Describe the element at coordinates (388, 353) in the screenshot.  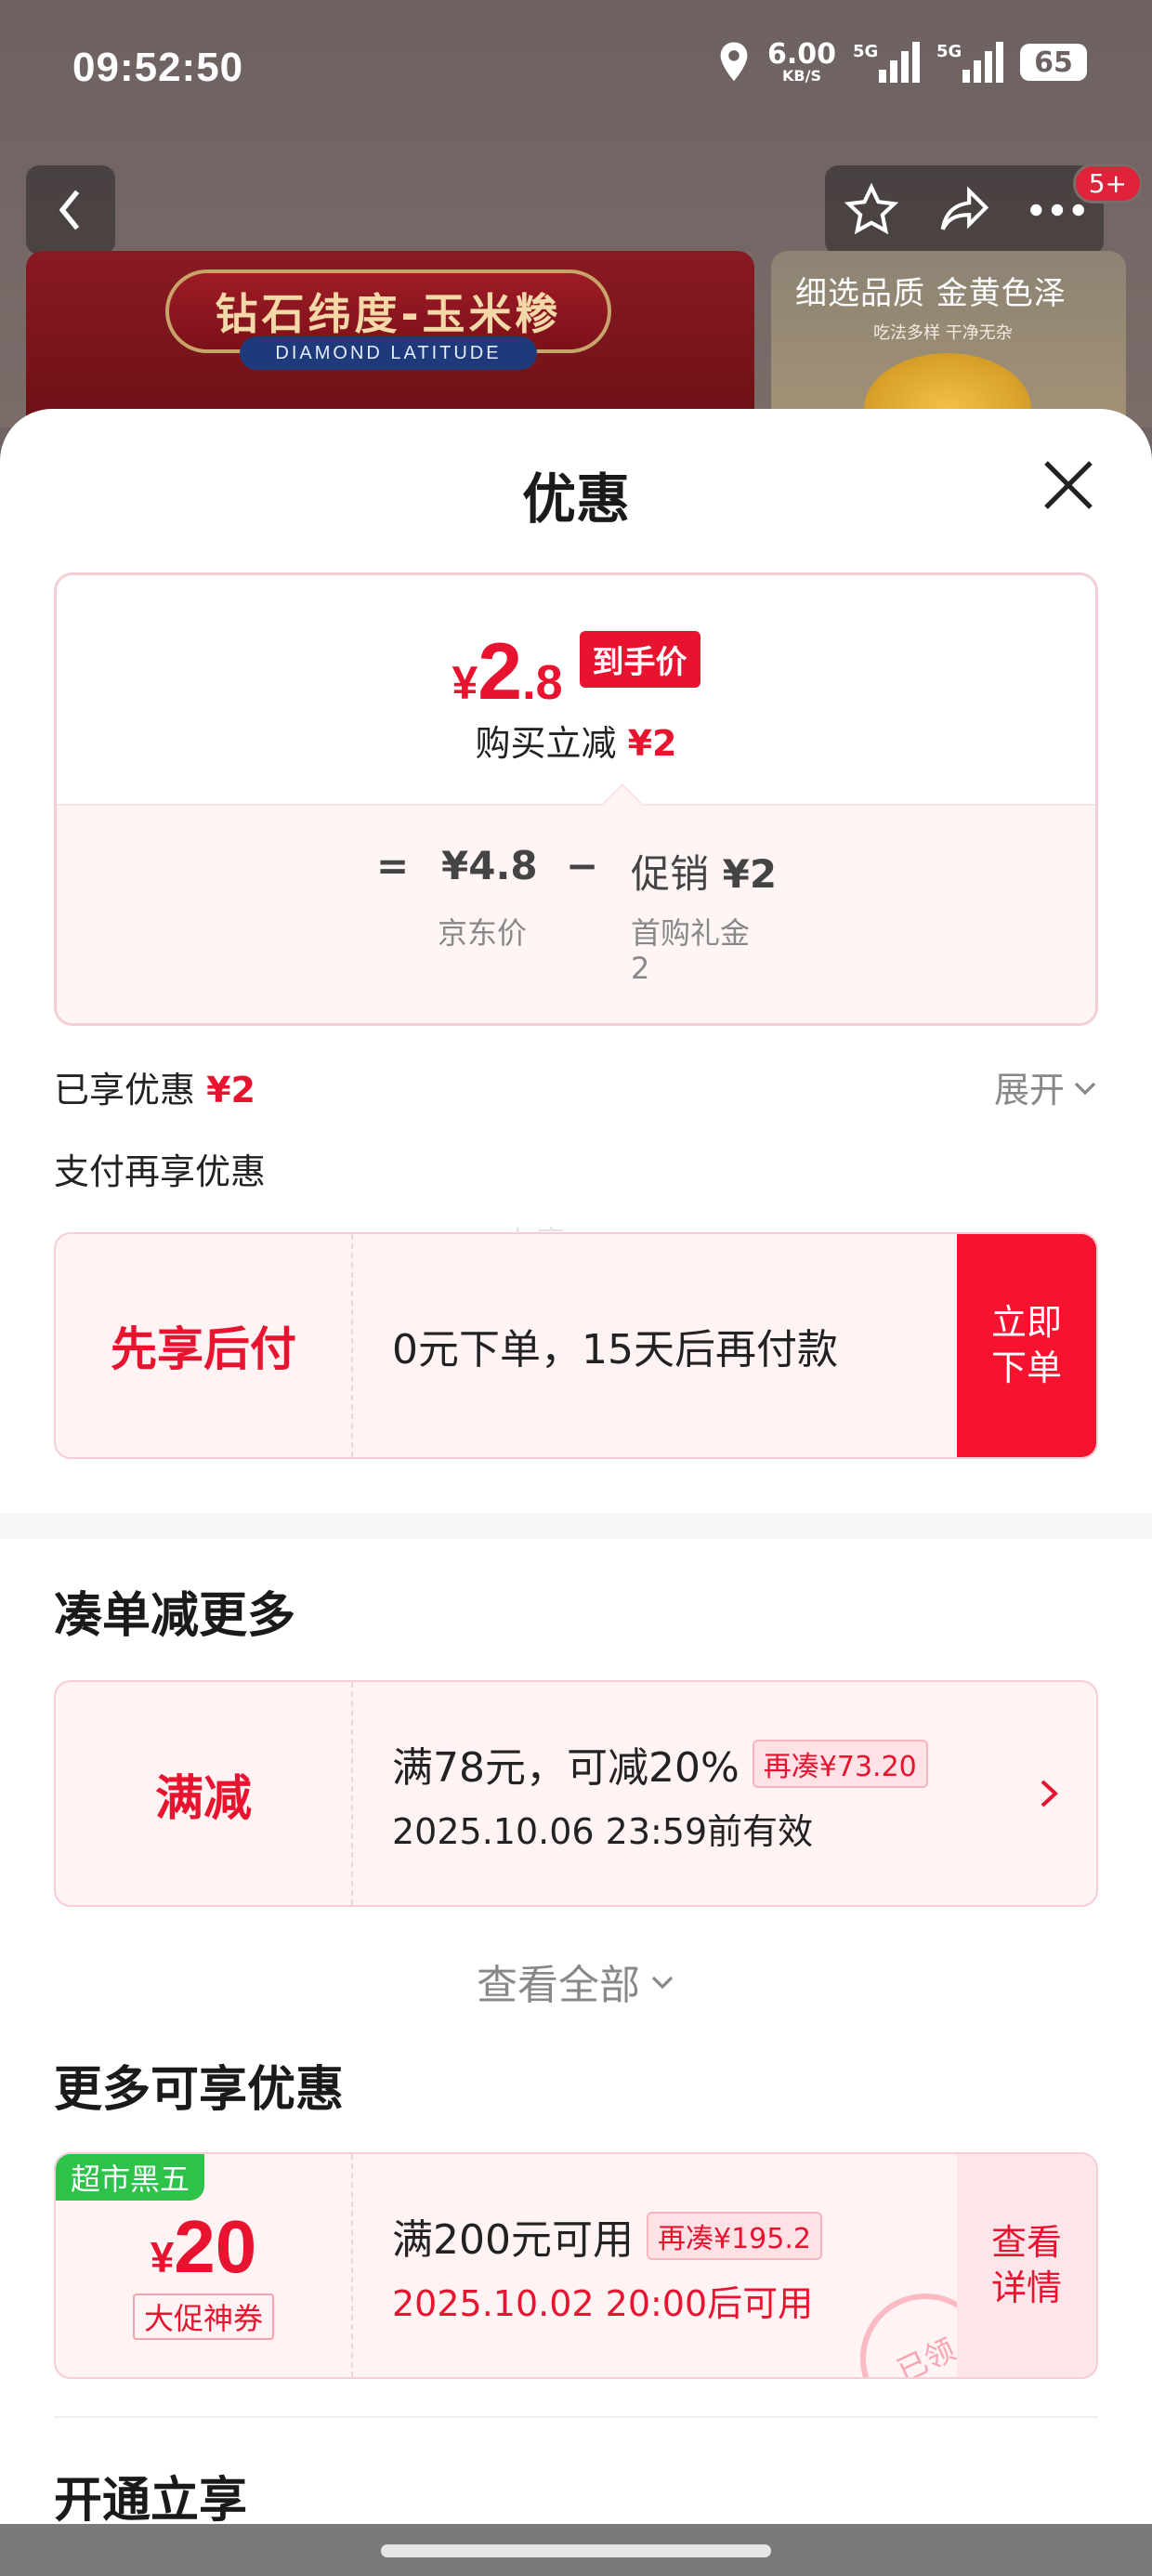
I see `banner-subtitle: DIAMOND LATITUDE` at that location.